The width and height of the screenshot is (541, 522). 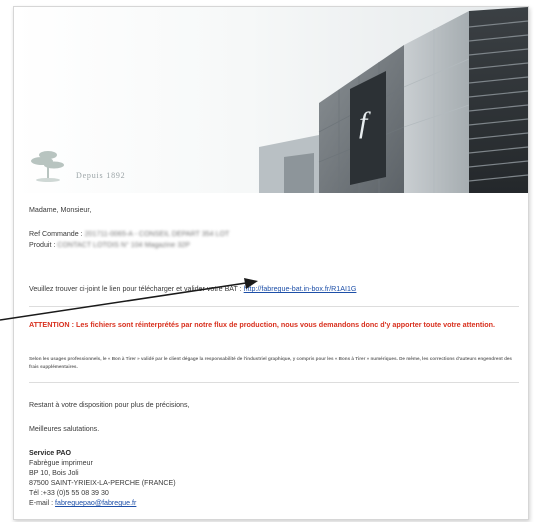 What do you see at coordinates (129, 299) in the screenshot?
I see `annotation-arrow-icon` at bounding box center [129, 299].